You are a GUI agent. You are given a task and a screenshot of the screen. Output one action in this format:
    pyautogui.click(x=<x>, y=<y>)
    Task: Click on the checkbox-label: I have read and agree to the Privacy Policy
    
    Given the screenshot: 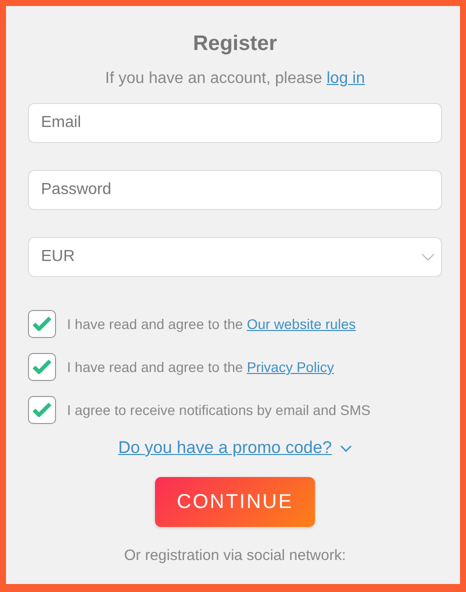 What is the action you would take?
    pyautogui.click(x=200, y=367)
    